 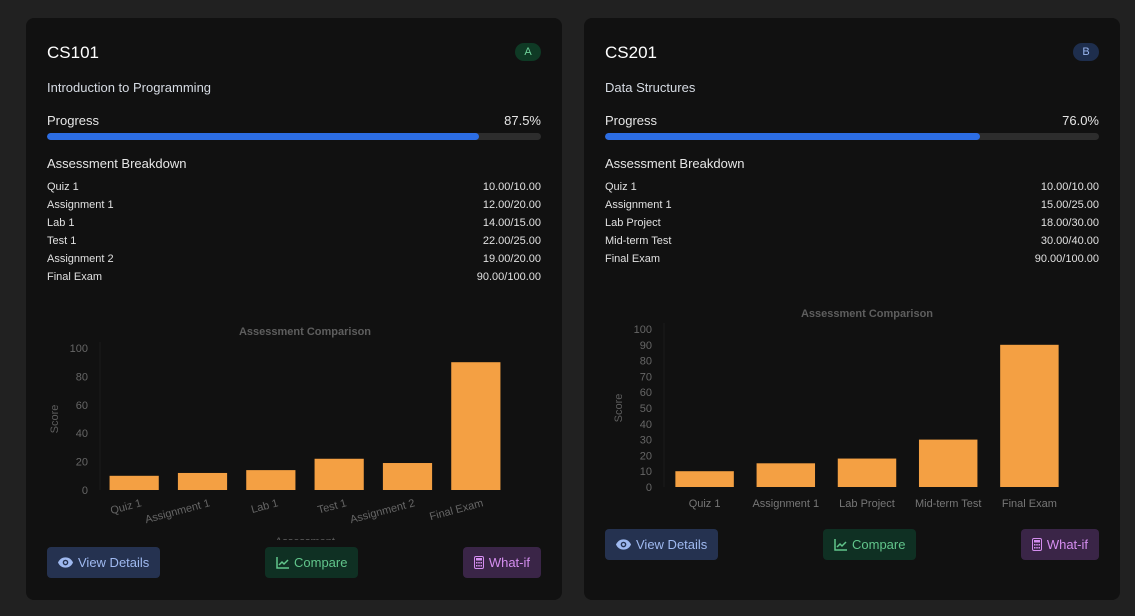 What do you see at coordinates (511, 205) in the screenshot?
I see `assessment-score: 12.00/20.00` at bounding box center [511, 205].